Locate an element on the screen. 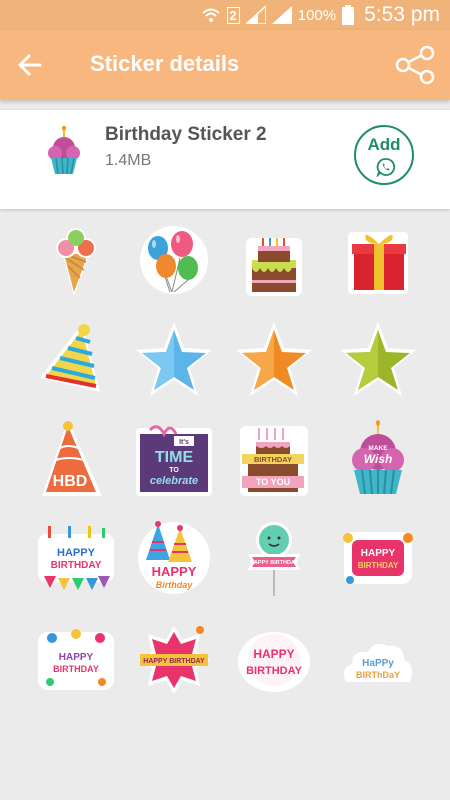 Image resolution: width=450 pixels, height=800 pixels. hb1-line1: HAPPY is located at coordinates (76, 553).